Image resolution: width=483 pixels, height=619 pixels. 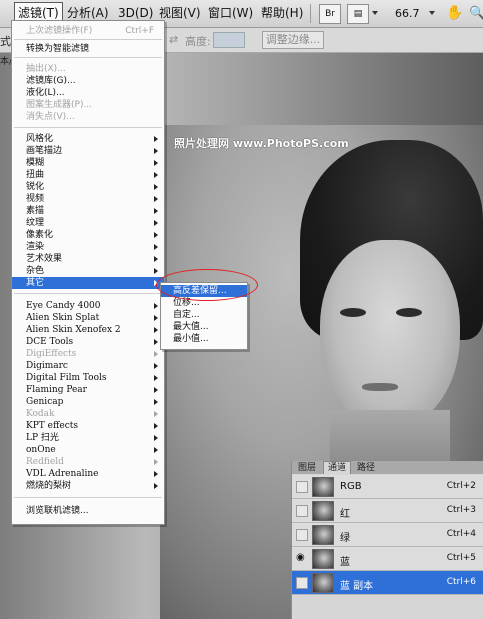 What do you see at coordinates (90, 31) in the screenshot?
I see `menu-item-last-filter: 上次滤镜操作(F) Ctrl+F` at bounding box center [90, 31].